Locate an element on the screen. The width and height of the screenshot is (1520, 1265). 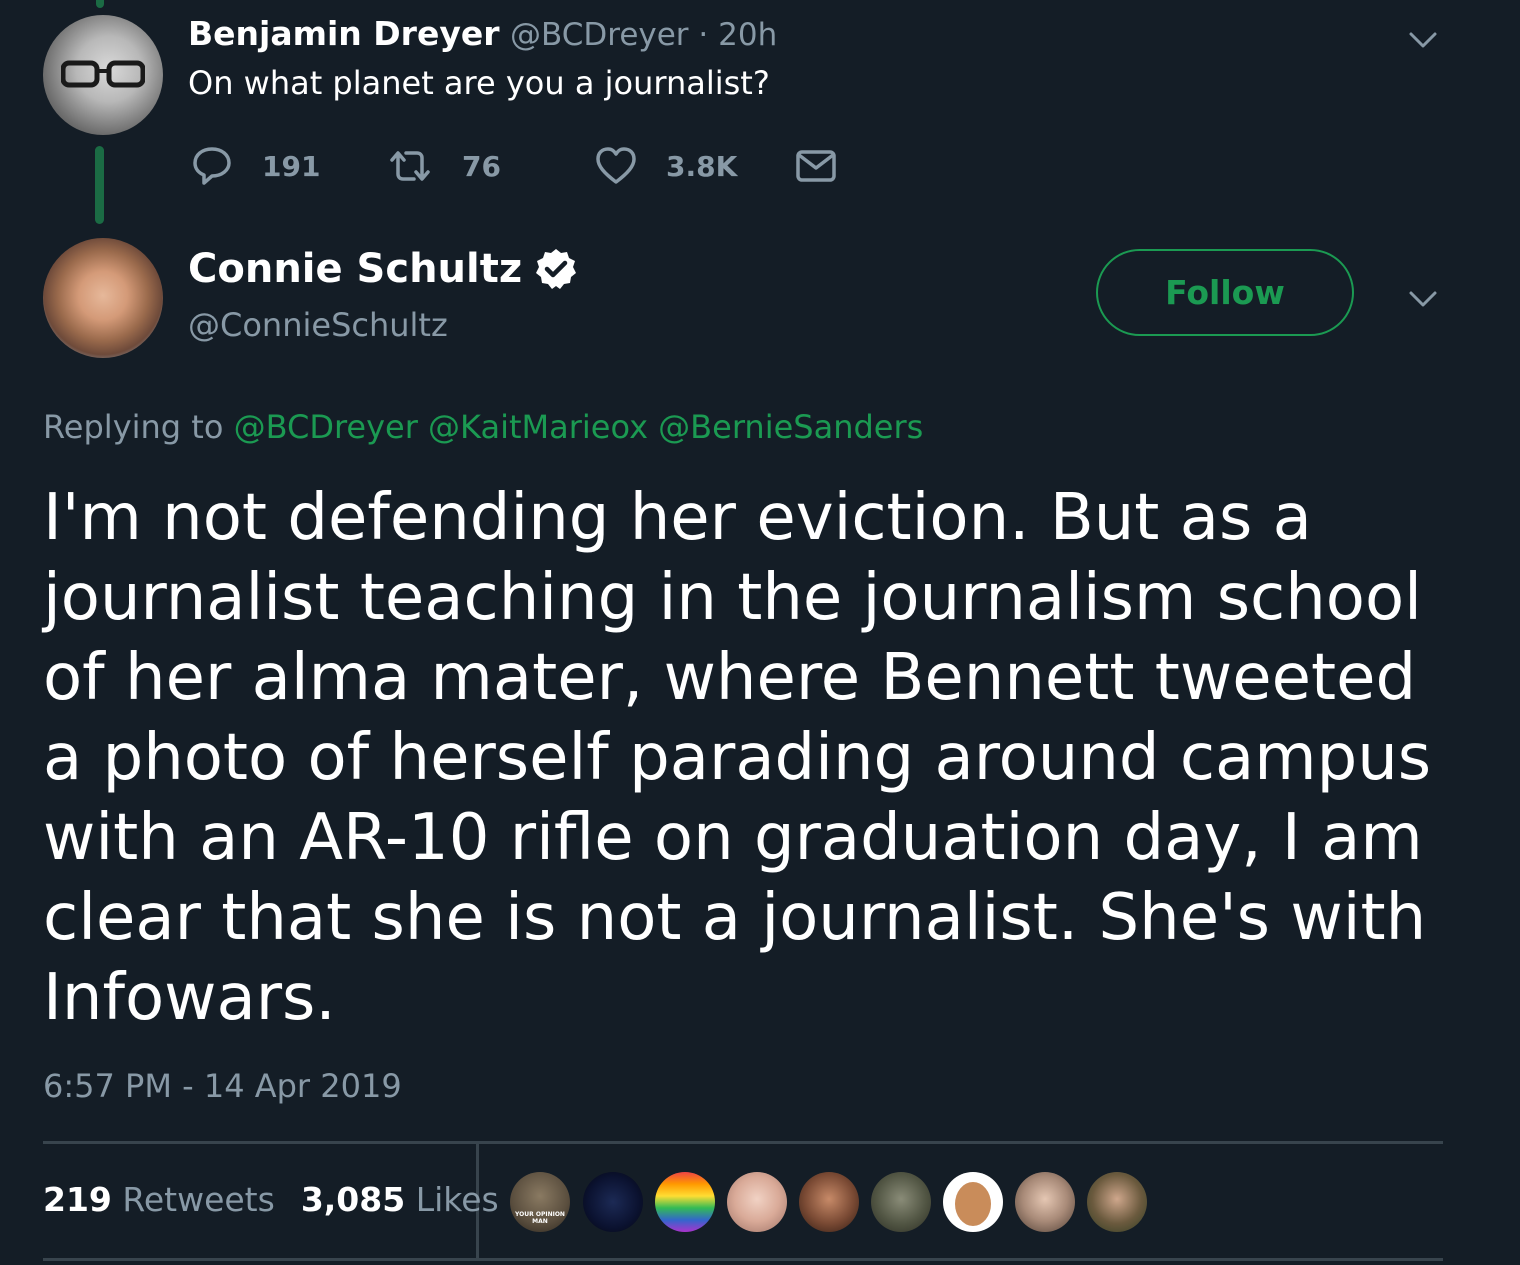
retweet-icon is located at coordinates (410, 166).